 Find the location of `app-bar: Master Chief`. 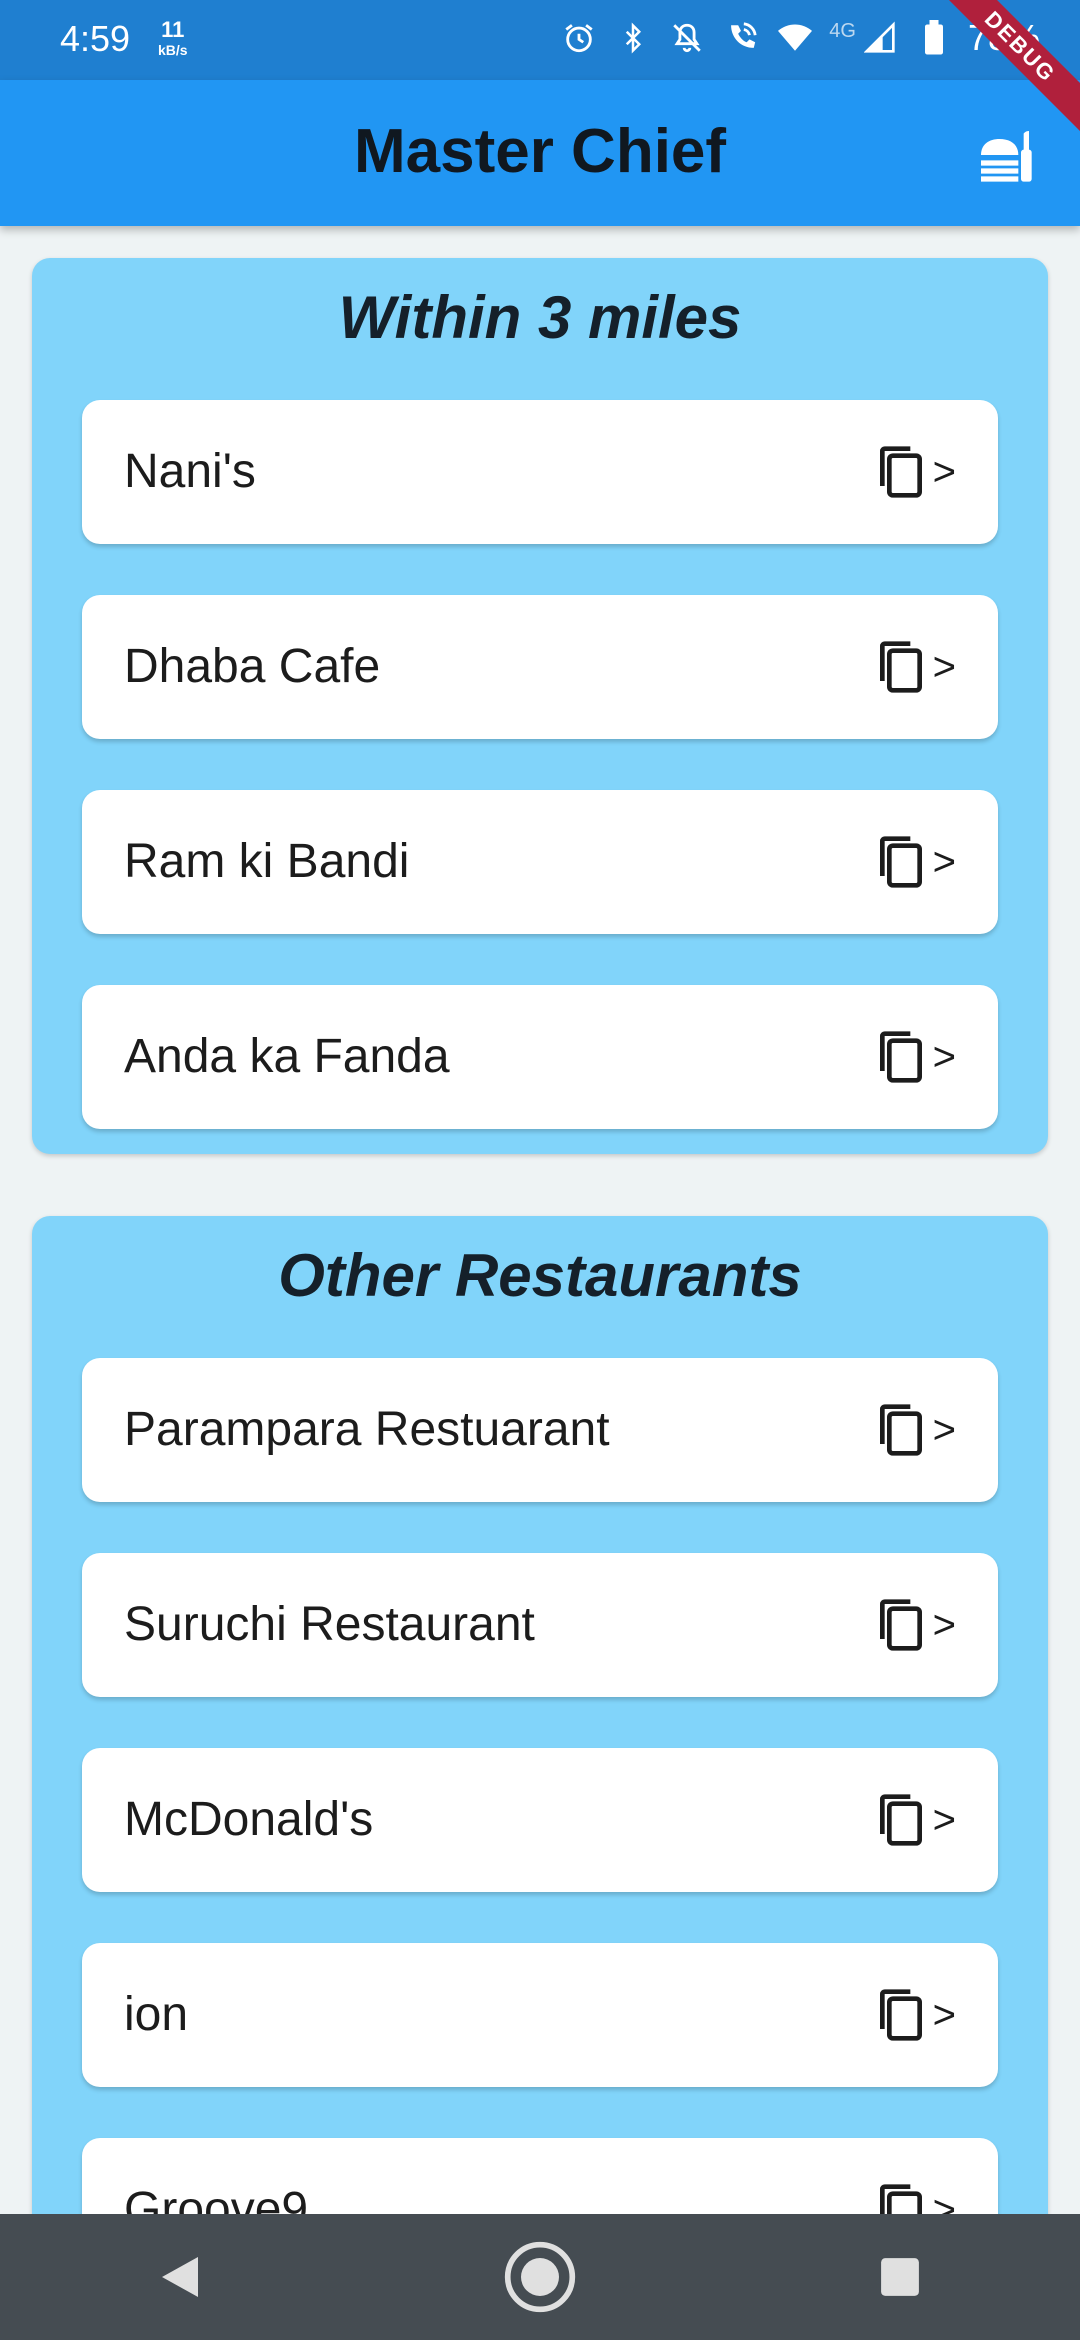

app-bar: Master Chief is located at coordinates (540, 153).